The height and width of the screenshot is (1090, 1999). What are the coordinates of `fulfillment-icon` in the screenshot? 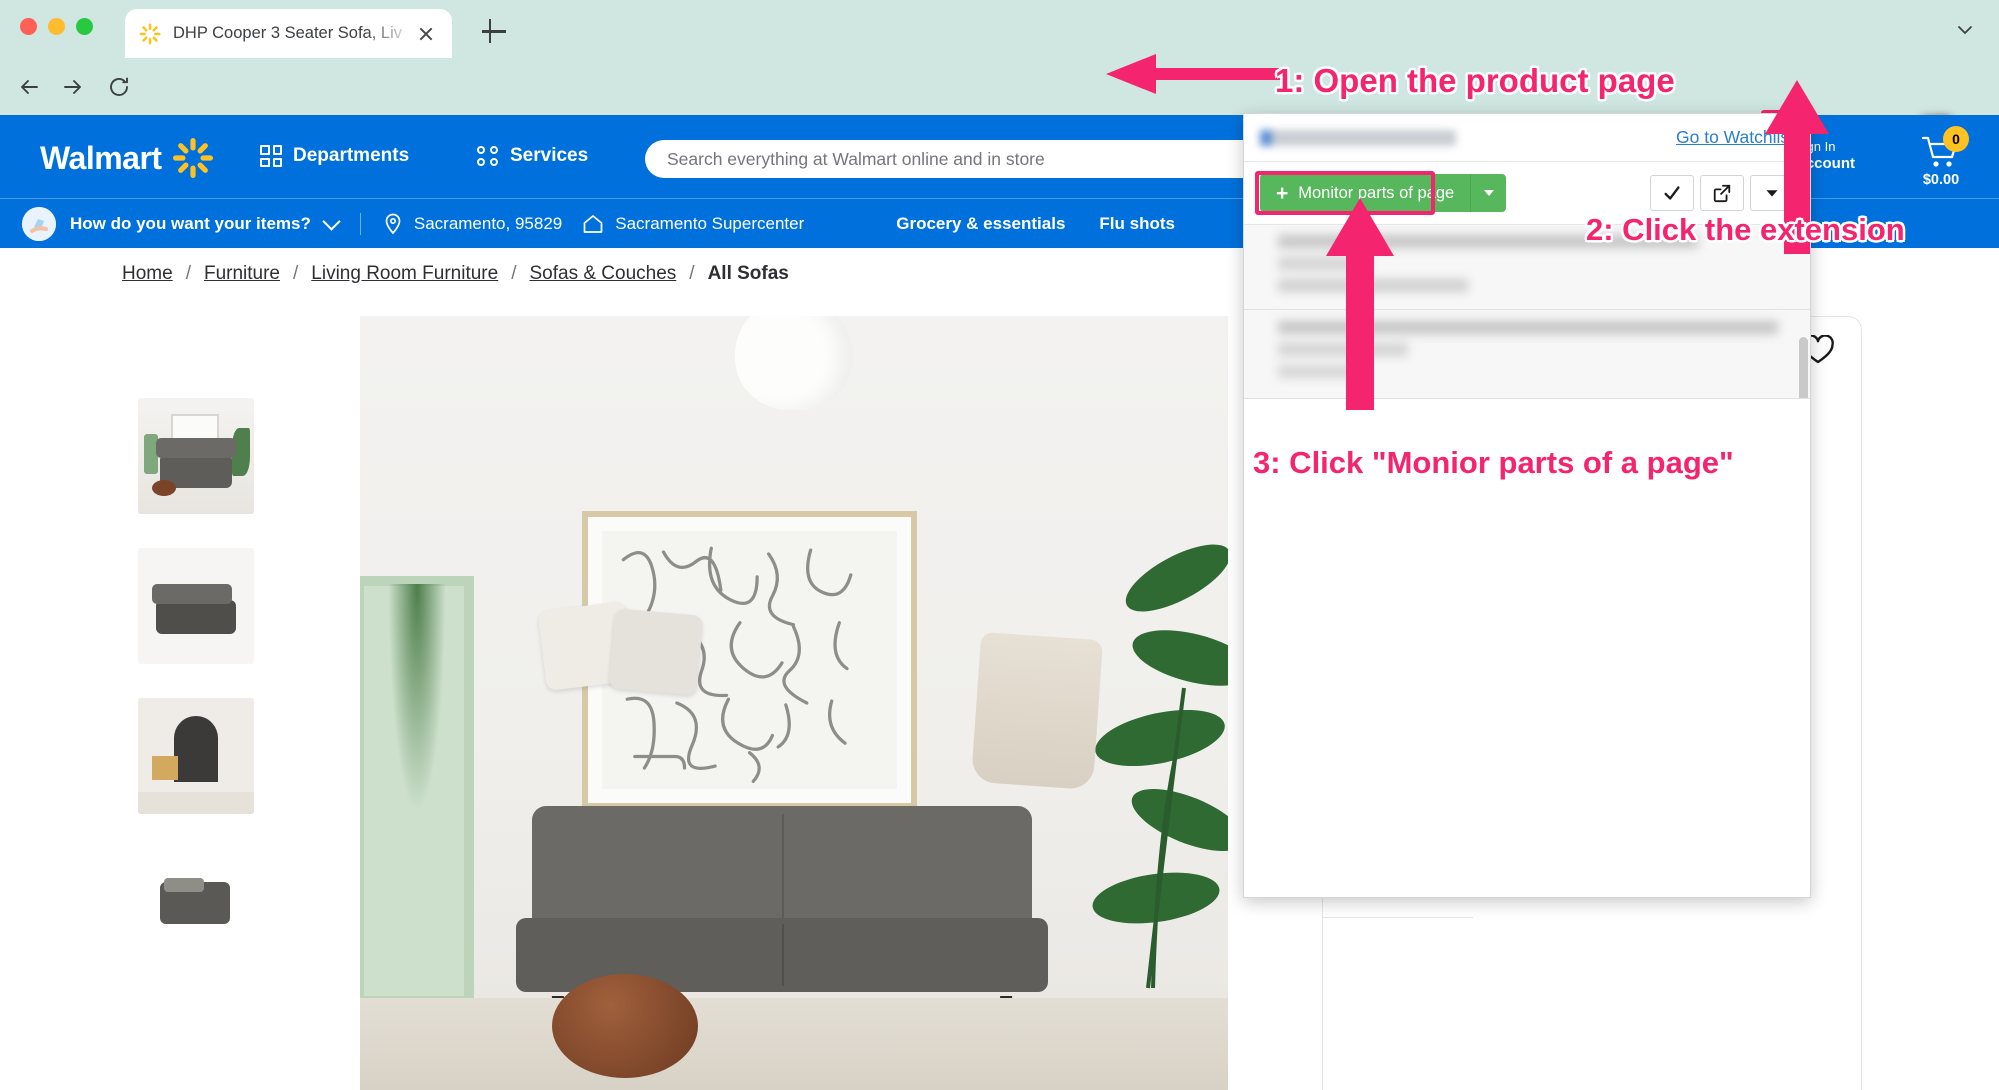 It's located at (39, 223).